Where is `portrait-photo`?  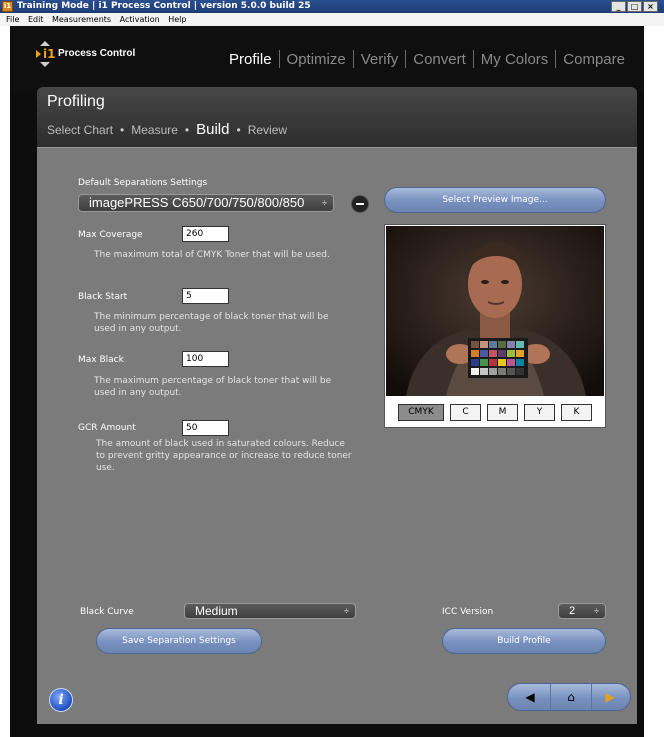
portrait-photo is located at coordinates (495, 311).